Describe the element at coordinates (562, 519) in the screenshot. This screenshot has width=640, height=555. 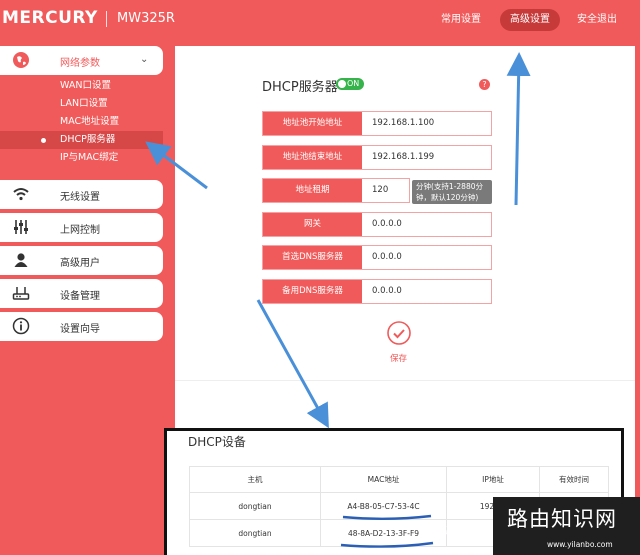
I see `watermark-title: 路由知识网` at that location.